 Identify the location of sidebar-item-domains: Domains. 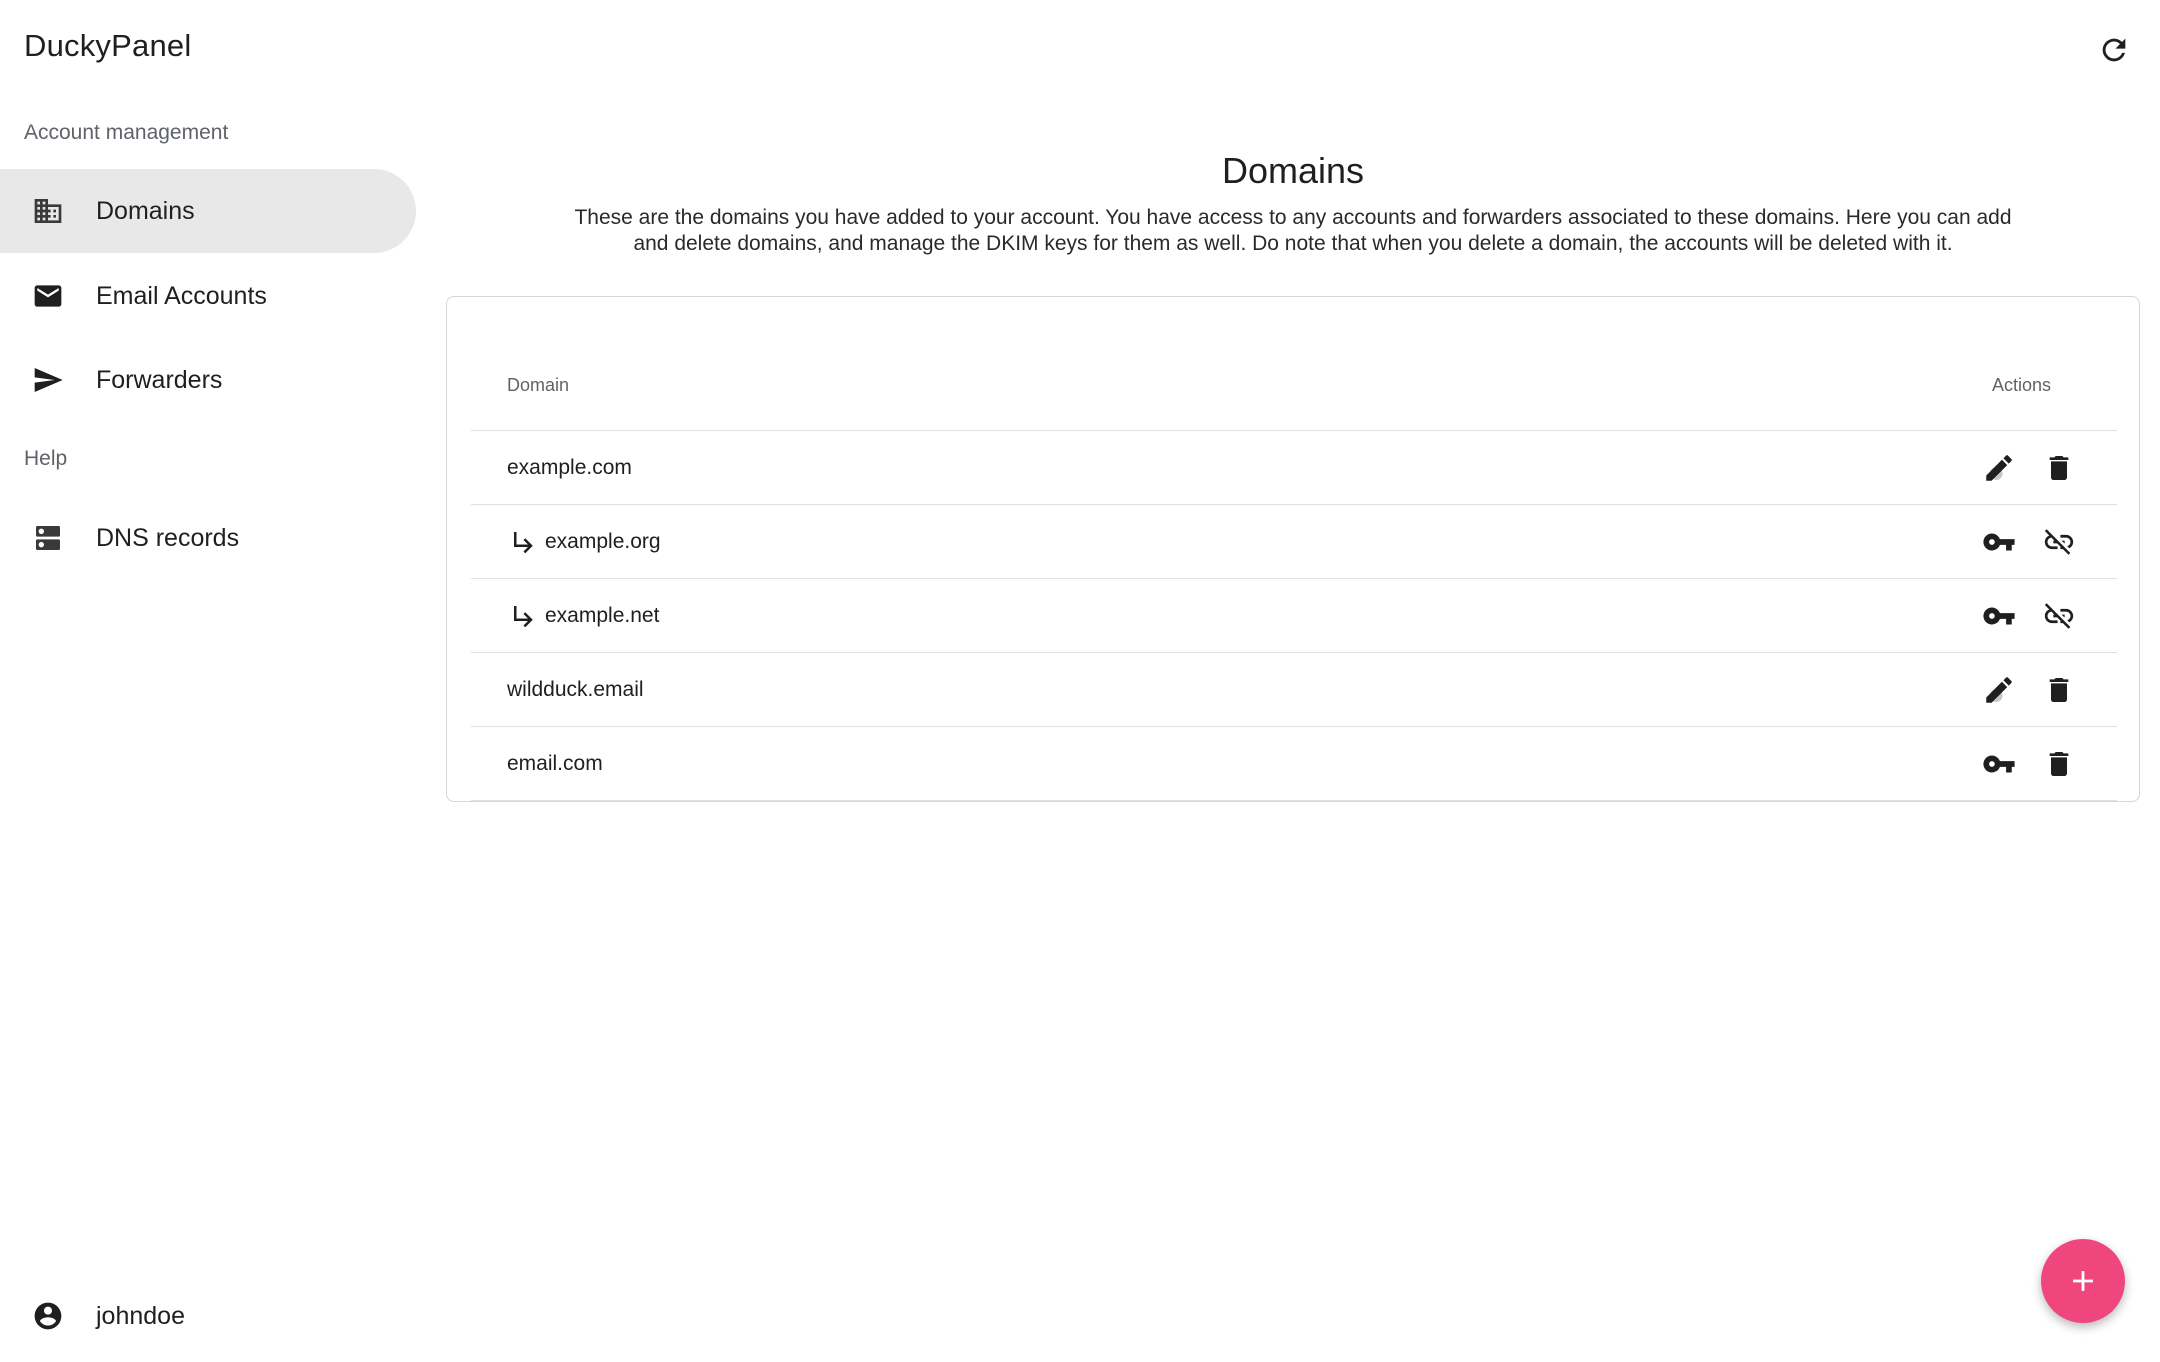
(208, 211).